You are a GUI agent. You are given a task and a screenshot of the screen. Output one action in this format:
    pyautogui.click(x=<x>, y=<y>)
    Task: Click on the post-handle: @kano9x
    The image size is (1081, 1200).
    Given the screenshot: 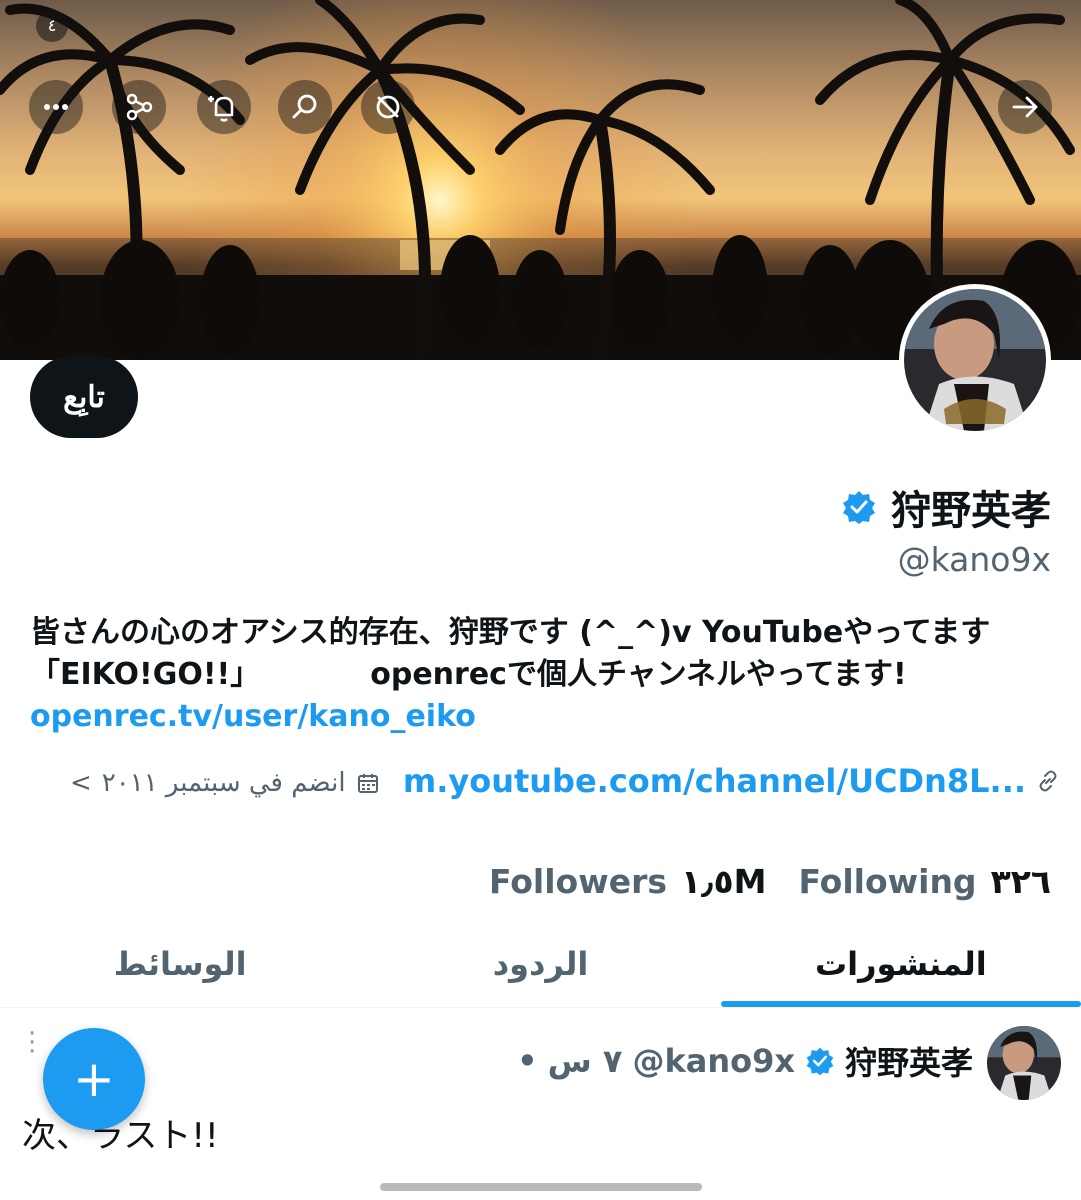 What is the action you would take?
    pyautogui.click(x=713, y=1061)
    